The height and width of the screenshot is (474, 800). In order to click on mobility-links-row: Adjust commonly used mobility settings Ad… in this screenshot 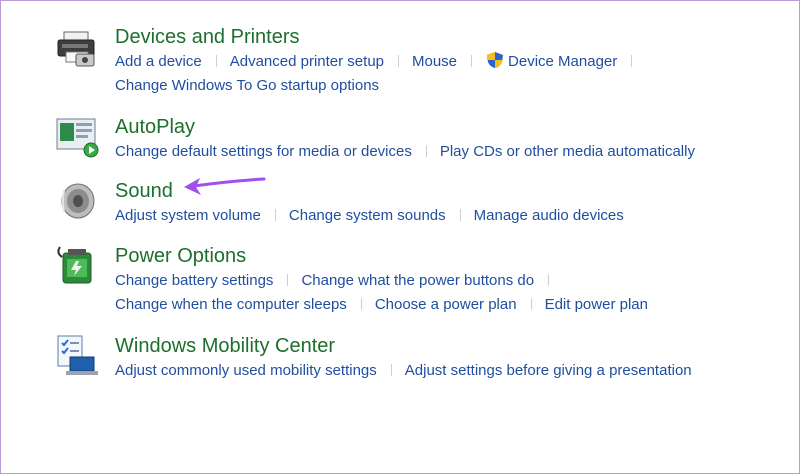, I will do `click(457, 371)`.